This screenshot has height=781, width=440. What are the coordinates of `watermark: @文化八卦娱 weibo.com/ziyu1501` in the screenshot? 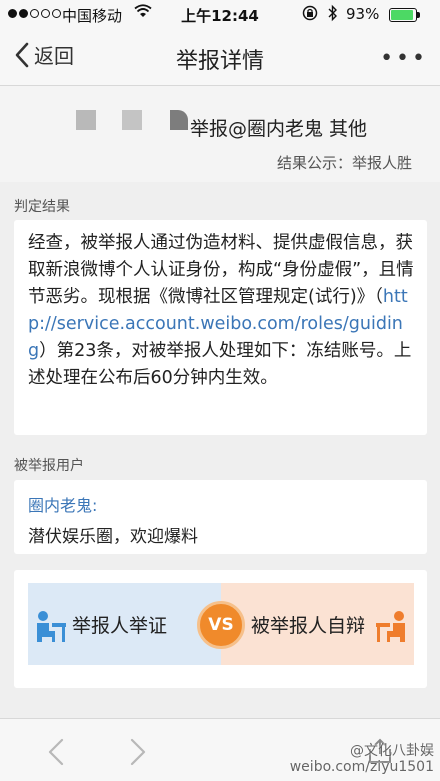 It's located at (362, 759).